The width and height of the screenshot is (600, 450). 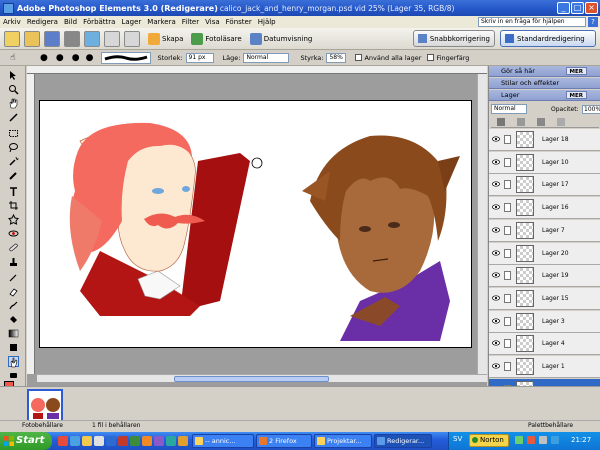 What do you see at coordinates (284, 441) in the screenshot?
I see `taskbar-item-firefox: 2 Firefox` at bounding box center [284, 441].